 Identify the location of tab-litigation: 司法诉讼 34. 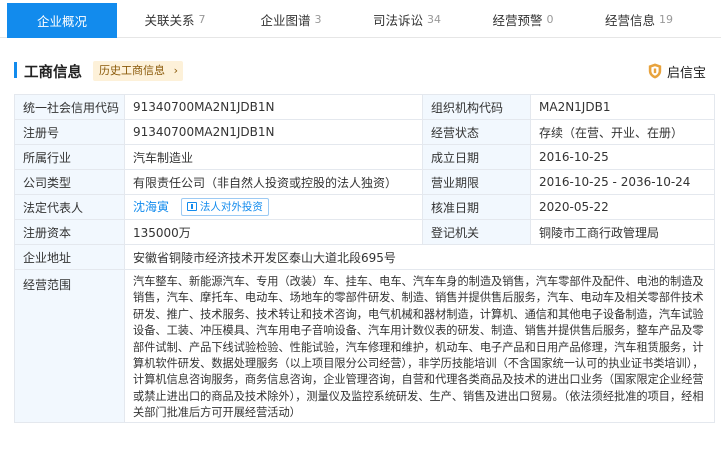
(407, 19).